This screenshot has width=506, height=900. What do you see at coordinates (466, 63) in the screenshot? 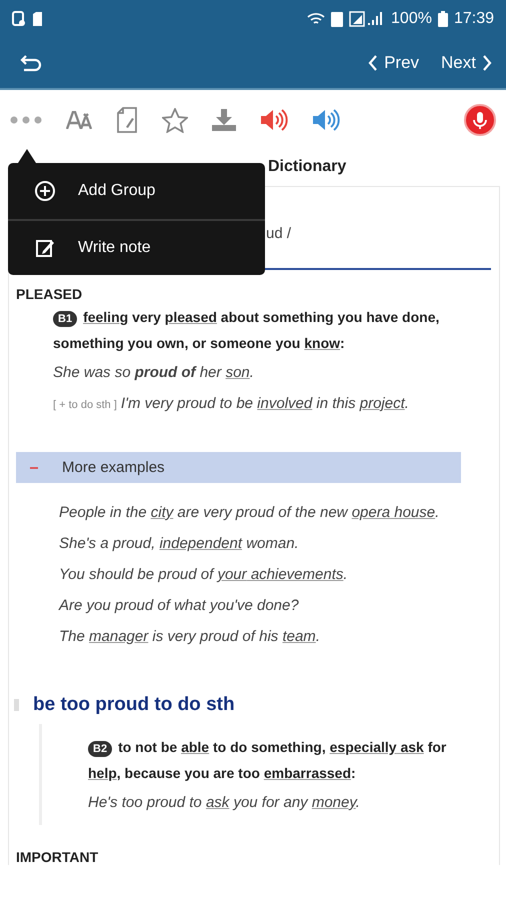
I see `next-button: Next` at bounding box center [466, 63].